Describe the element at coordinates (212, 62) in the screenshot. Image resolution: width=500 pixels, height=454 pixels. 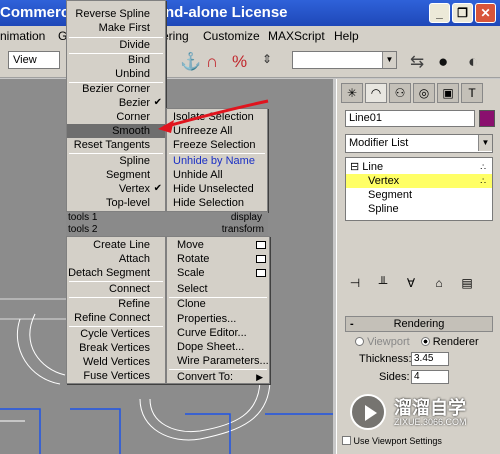
I see `angle-snap-icon: ∩` at that location.